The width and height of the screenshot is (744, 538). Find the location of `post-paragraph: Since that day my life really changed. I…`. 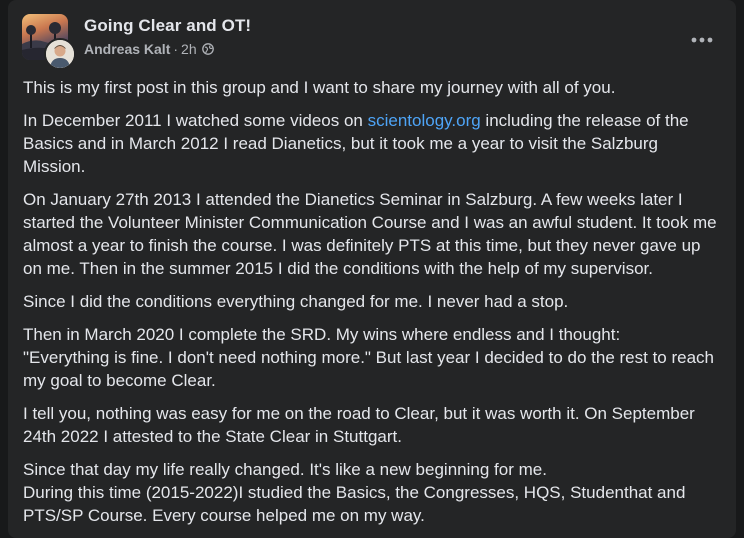

post-paragraph: Since that day my life really changed. I… is located at coordinates (373, 492).